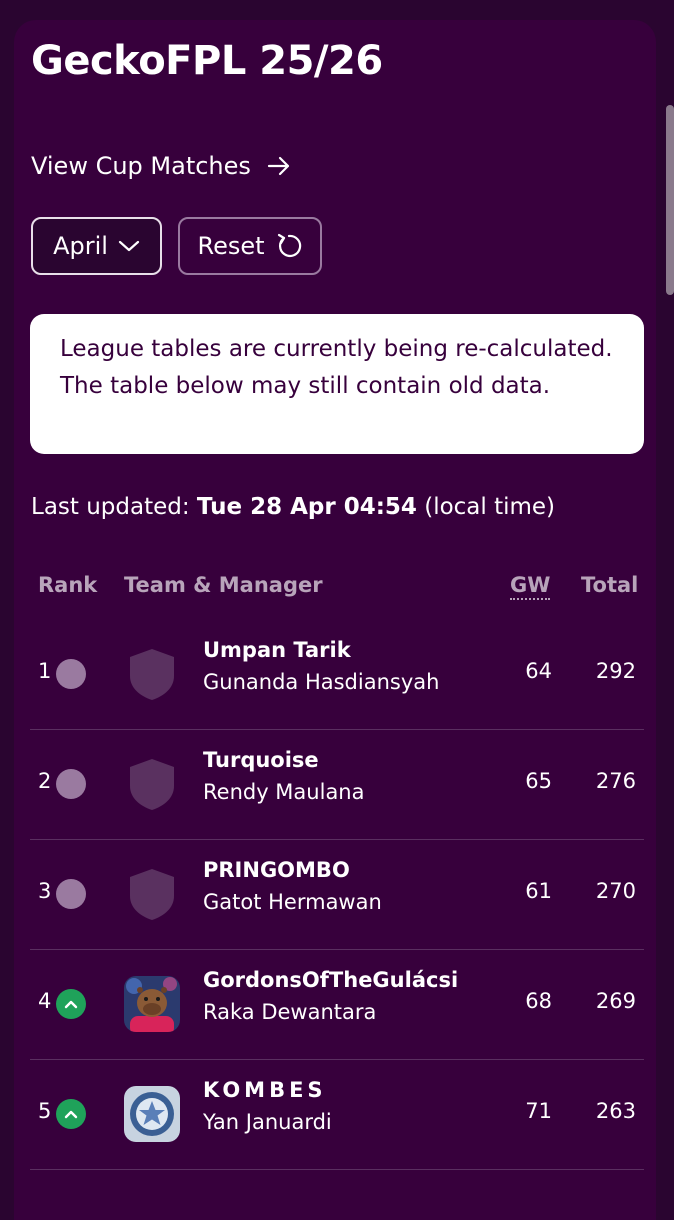 The image size is (674, 1220). Describe the element at coordinates (45, 781) in the screenshot. I see `rank-number: 2` at that location.